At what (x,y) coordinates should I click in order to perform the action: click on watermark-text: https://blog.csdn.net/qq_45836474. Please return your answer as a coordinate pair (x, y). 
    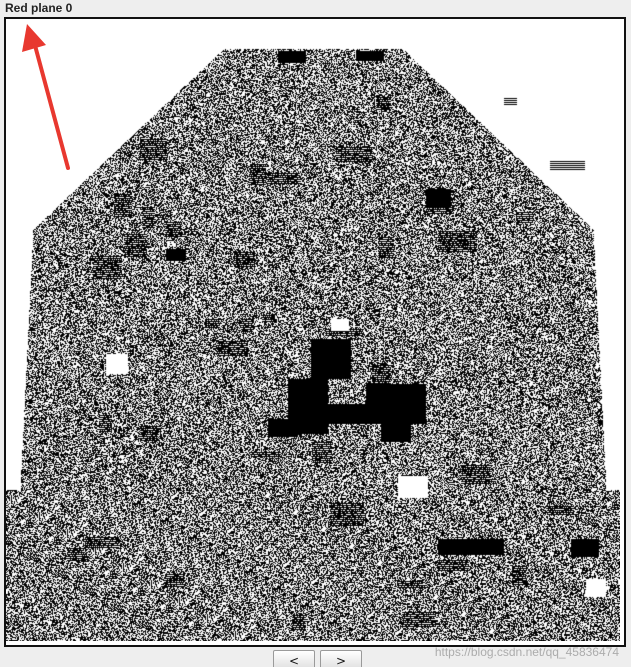
    Looking at the image, I should click on (526, 652).